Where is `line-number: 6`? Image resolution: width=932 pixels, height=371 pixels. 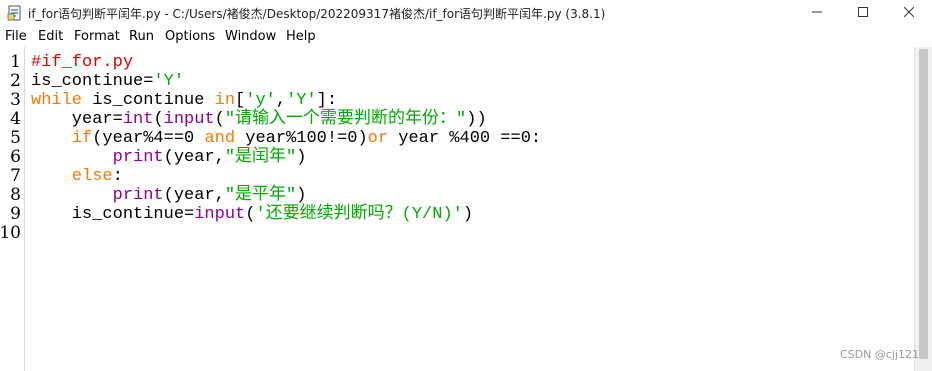 line-number: 6 is located at coordinates (15, 157).